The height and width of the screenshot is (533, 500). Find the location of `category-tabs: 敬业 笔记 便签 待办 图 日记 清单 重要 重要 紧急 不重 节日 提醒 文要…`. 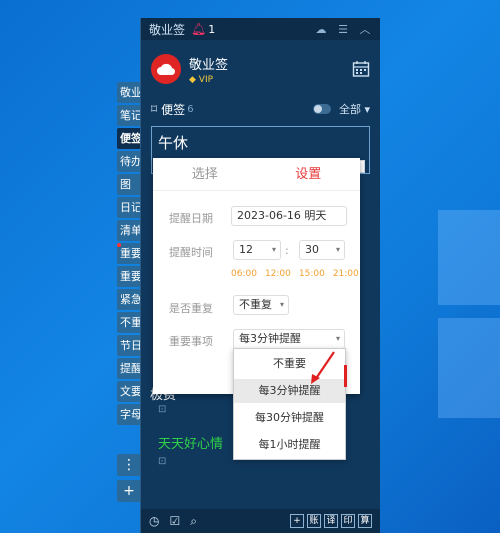

category-tabs: 敬业 笔记 便签 待办 图 日记 清单 重要 重要 紧急 不重 节日 提醒 文要… is located at coordinates (129, 254).